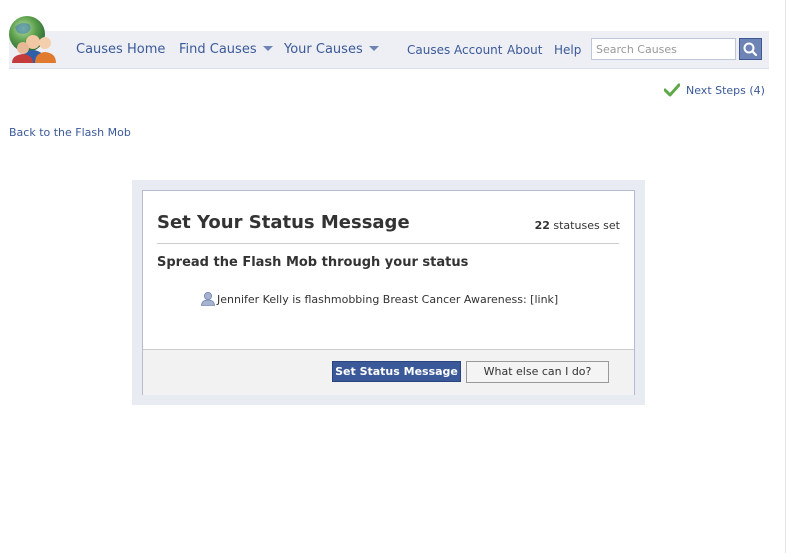 The width and height of the screenshot is (787, 553). Describe the element at coordinates (455, 50) in the screenshot. I see `nav-causes-account: Causes Account` at that location.